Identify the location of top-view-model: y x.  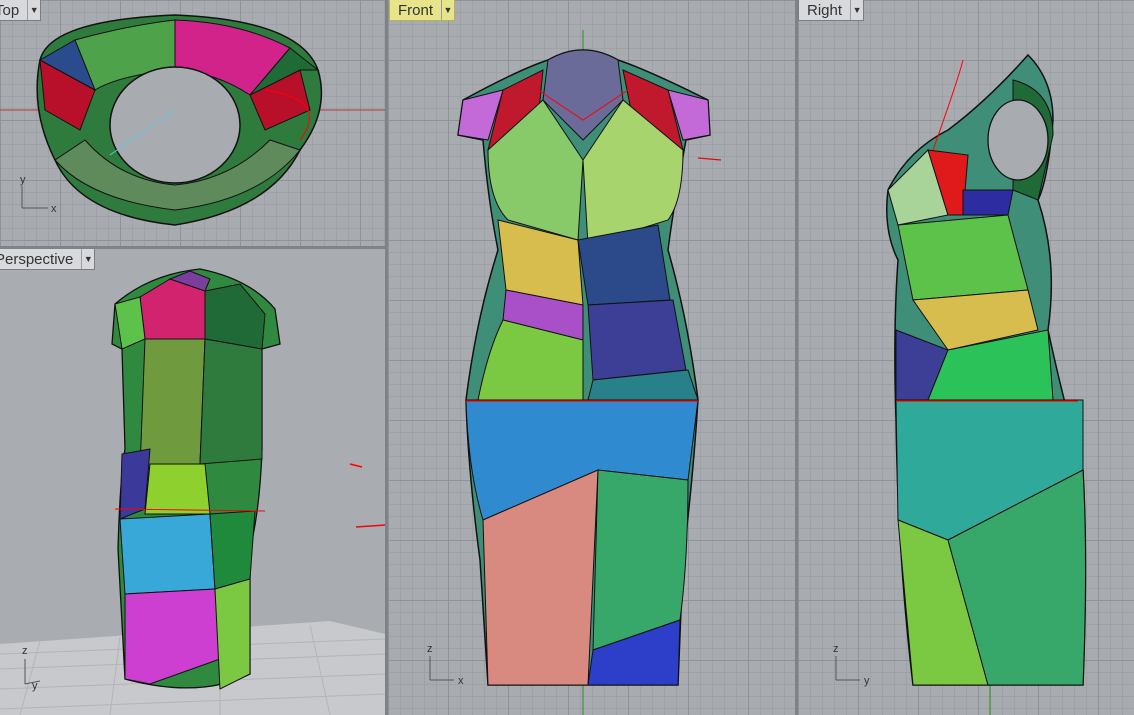
(192, 123).